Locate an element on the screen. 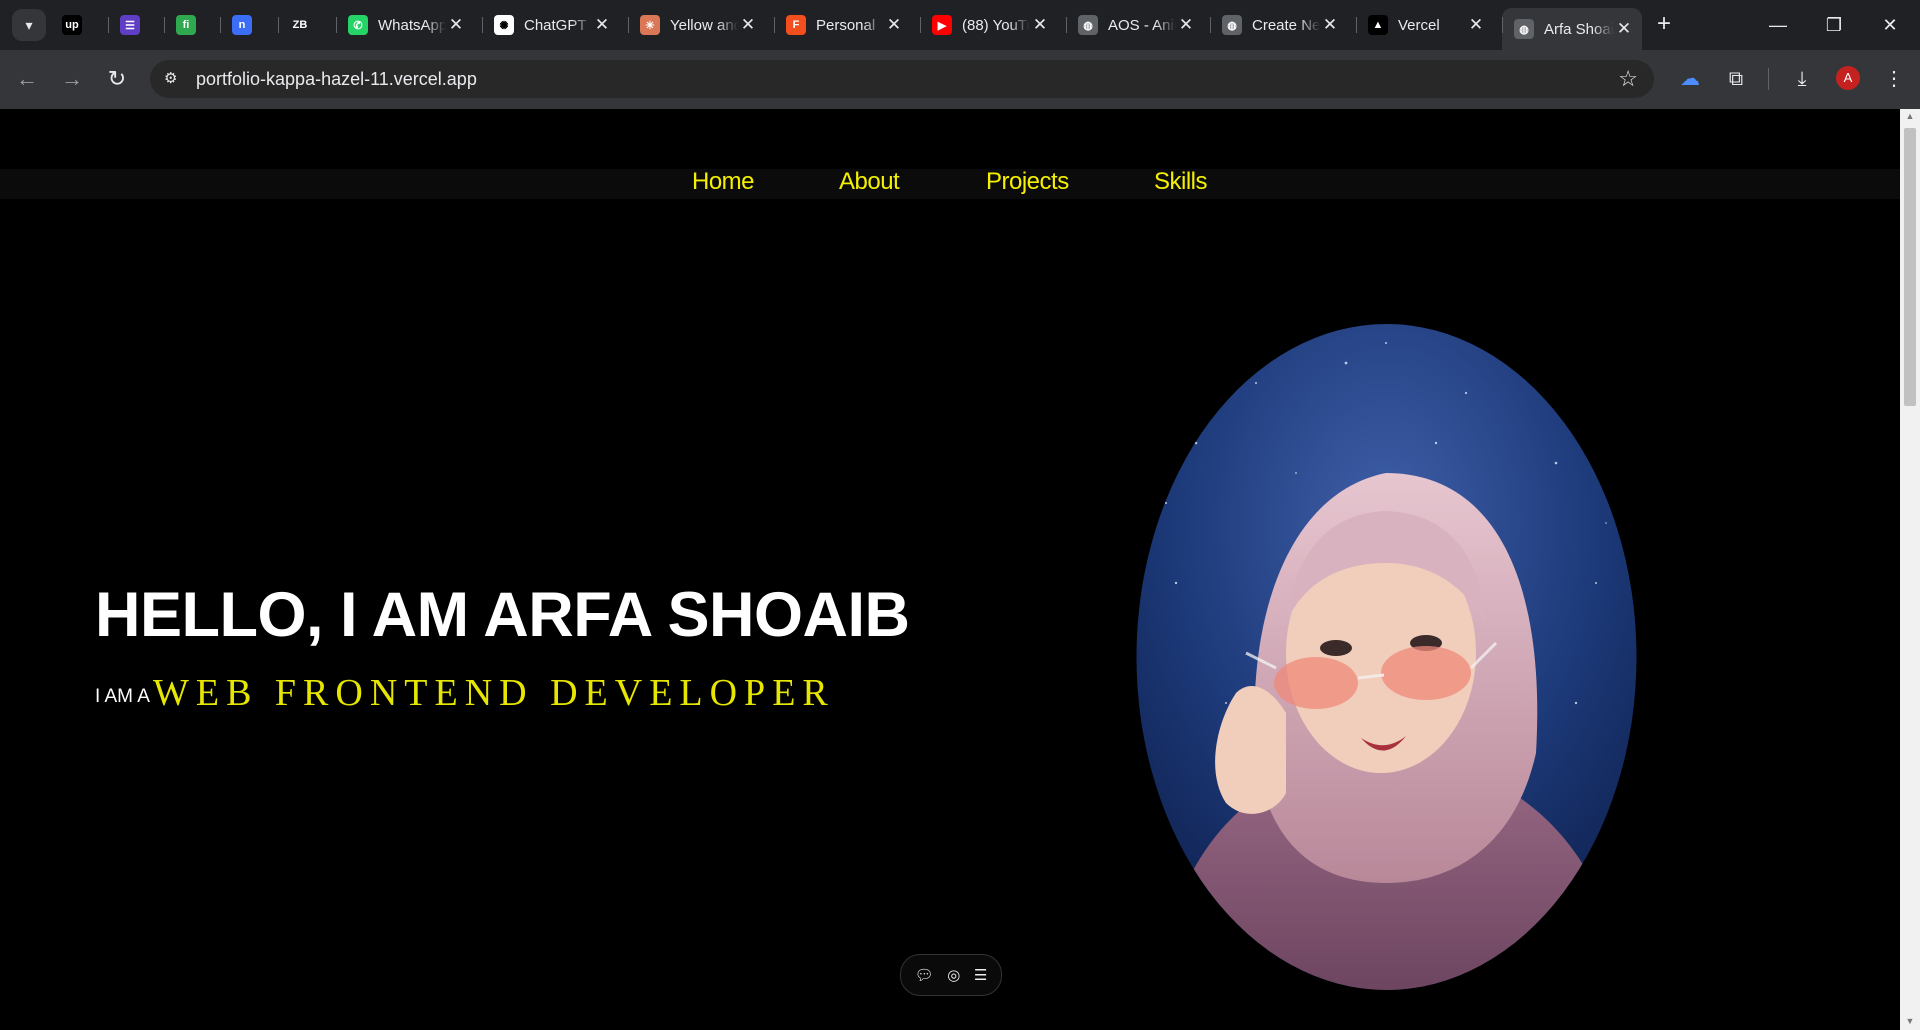 The height and width of the screenshot is (1030, 1920). reload-button: ↻ is located at coordinates (117, 79).